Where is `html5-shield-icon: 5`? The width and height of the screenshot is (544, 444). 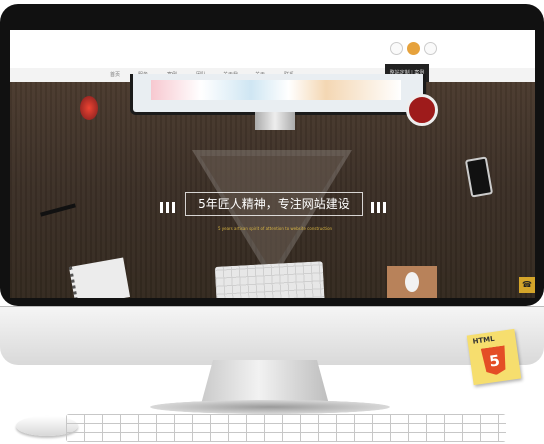 html5-shield-icon: 5 is located at coordinates (495, 360).